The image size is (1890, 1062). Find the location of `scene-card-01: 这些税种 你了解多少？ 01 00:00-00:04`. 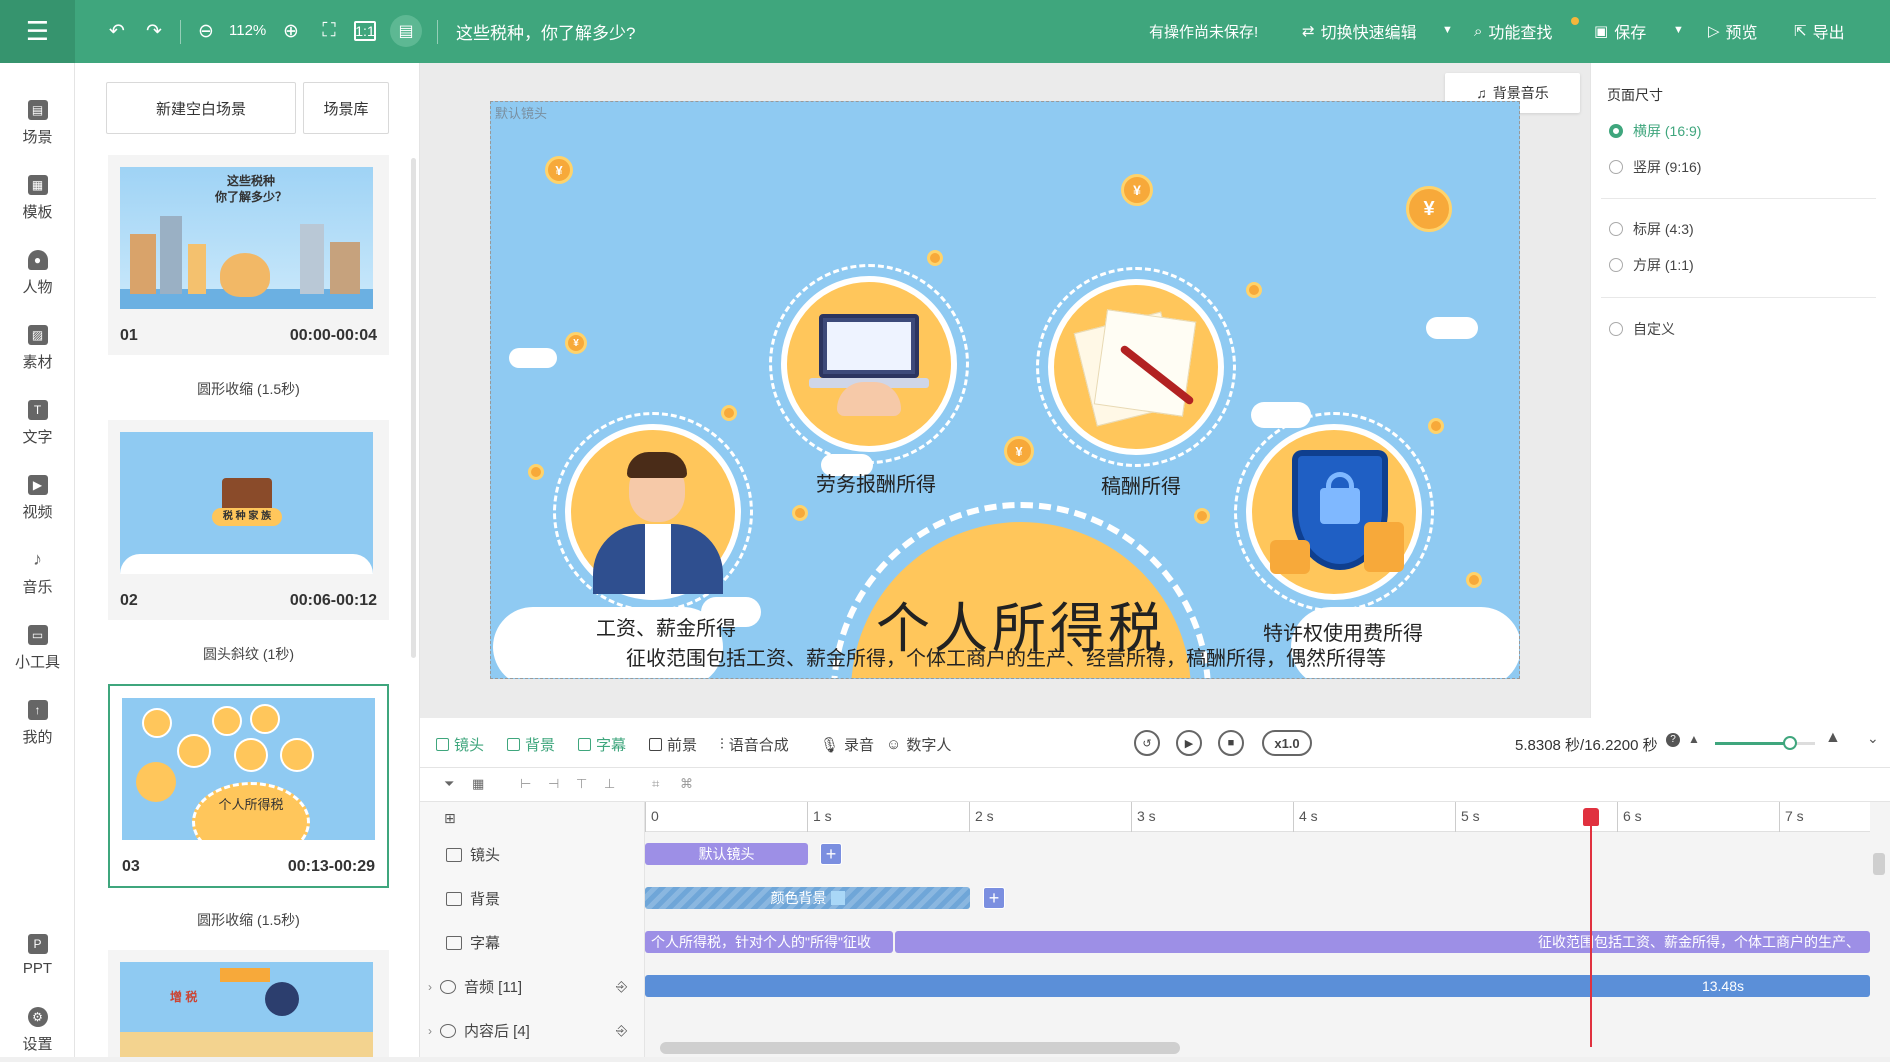

scene-card-01: 这些税种 你了解多少？ 01 00:00-00:04 is located at coordinates (248, 255).